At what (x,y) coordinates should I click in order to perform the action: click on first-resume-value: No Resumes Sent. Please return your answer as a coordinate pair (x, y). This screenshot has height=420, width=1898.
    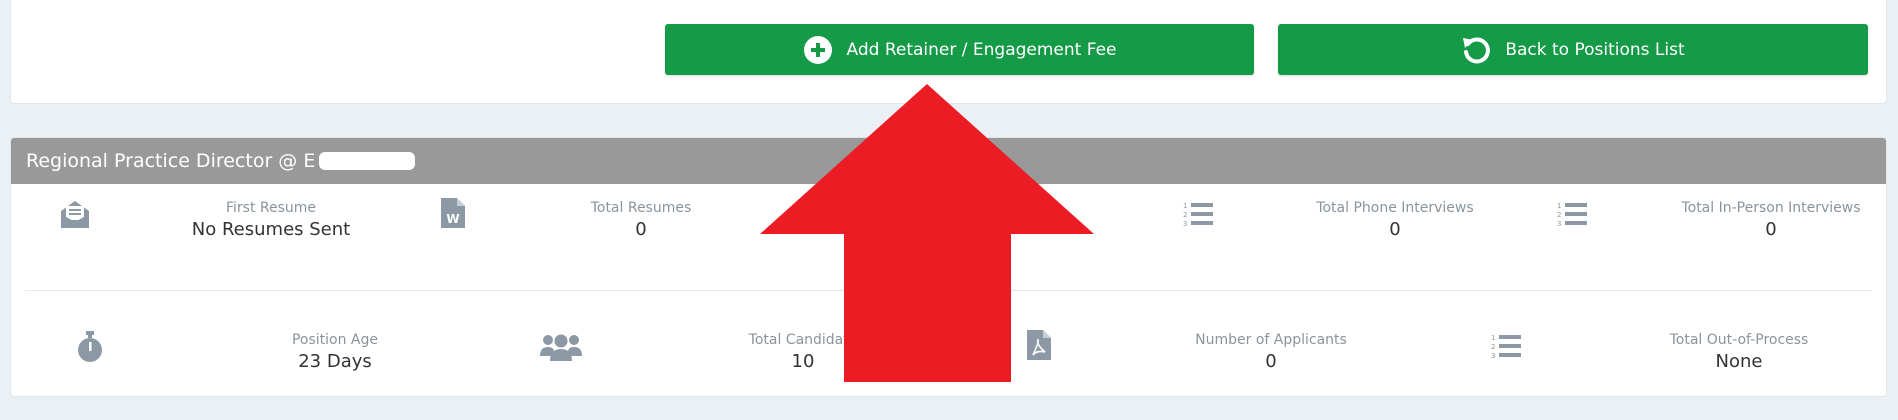
    Looking at the image, I should click on (271, 229).